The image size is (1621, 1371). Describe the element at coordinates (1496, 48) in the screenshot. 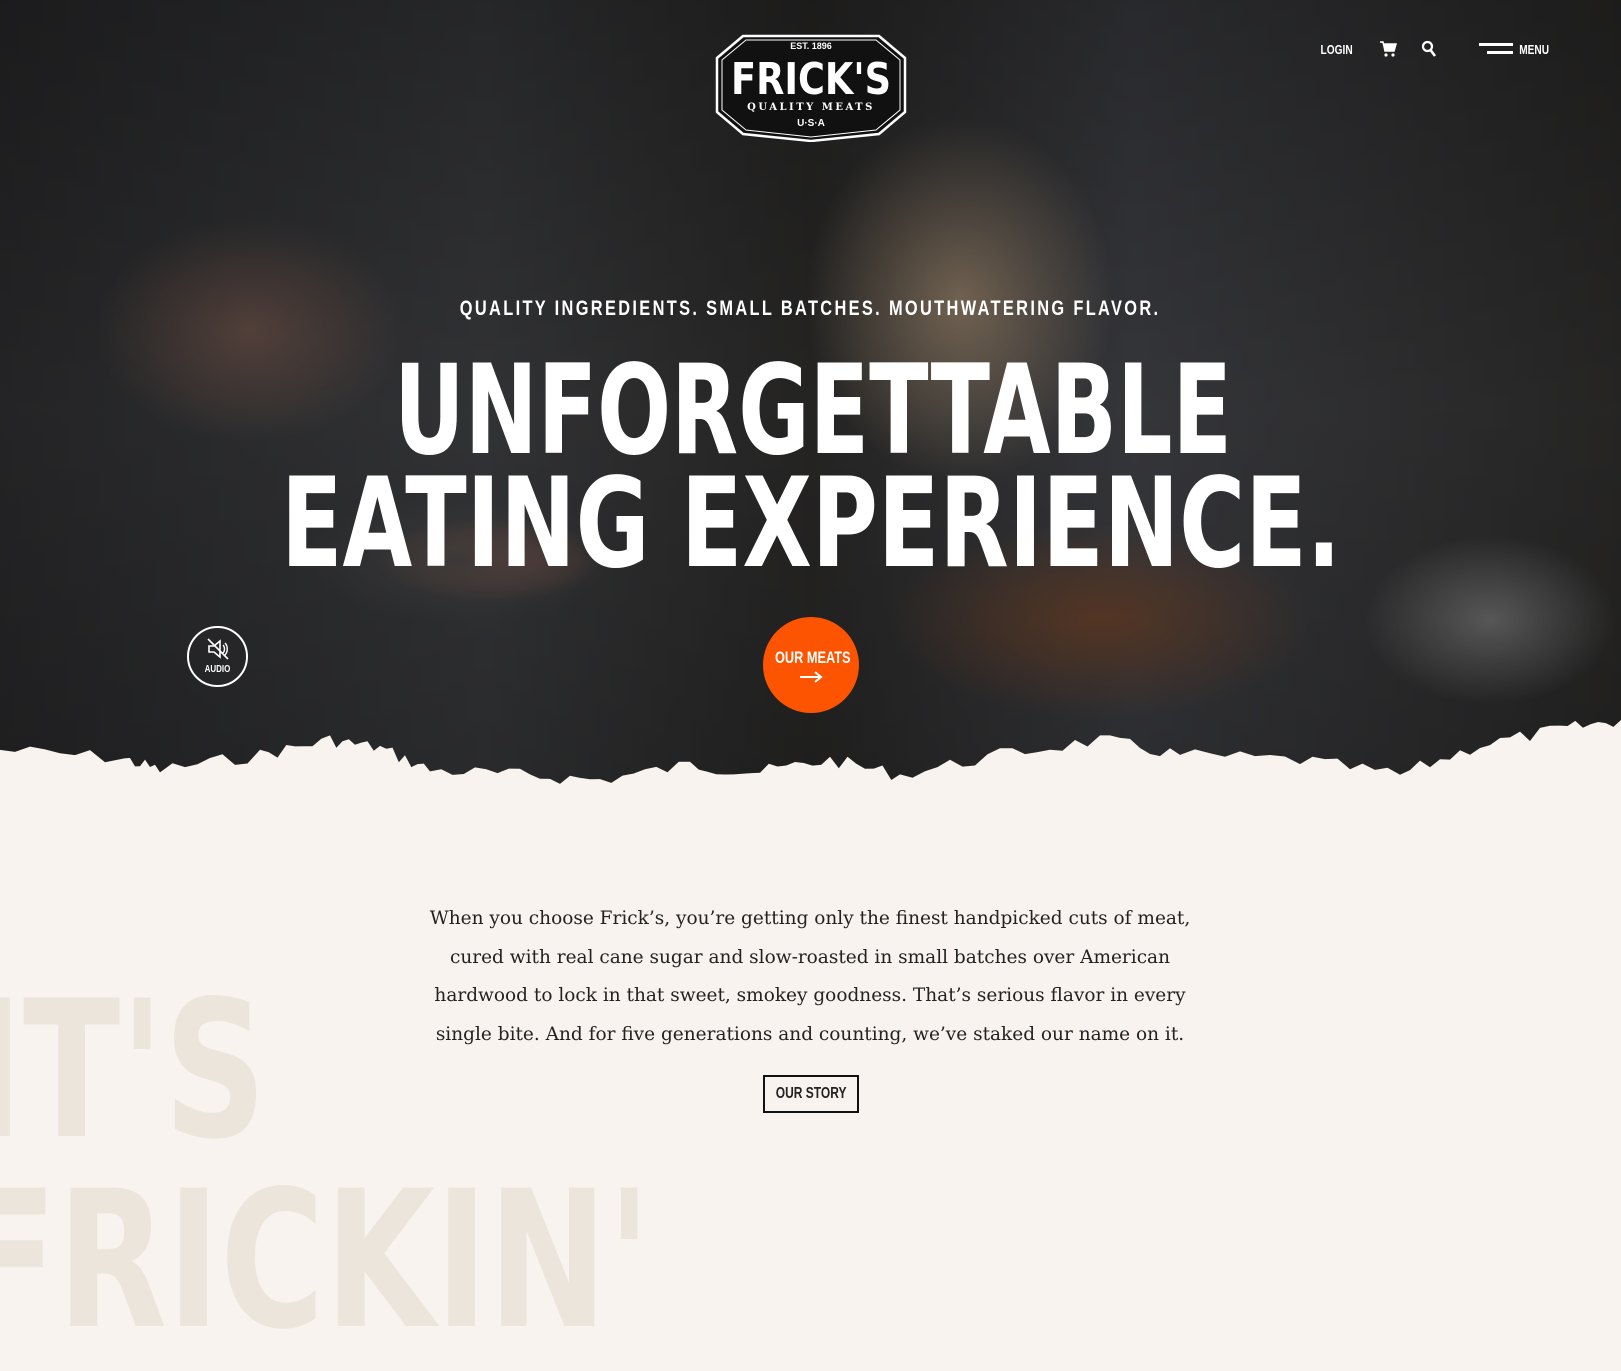

I see `hamburger-icon` at that location.